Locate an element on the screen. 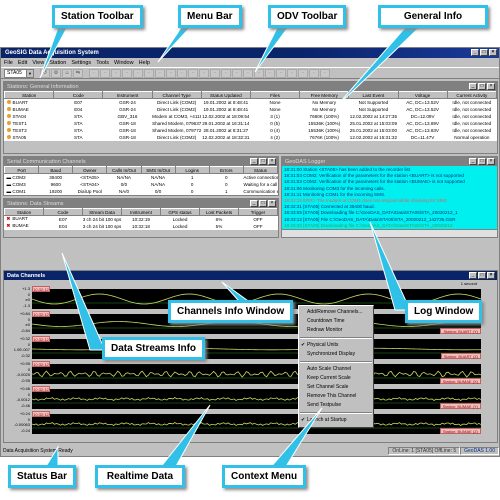 This screenshot has width=500, height=500. menu-file: File is located at coordinates (8, 63).